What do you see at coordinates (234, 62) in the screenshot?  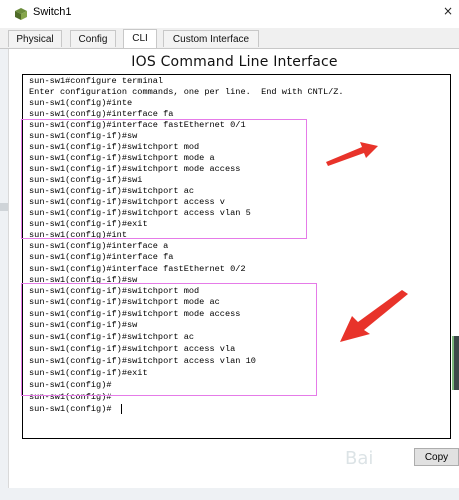 I see `cli-heading: IOS Command Line Interface` at bounding box center [234, 62].